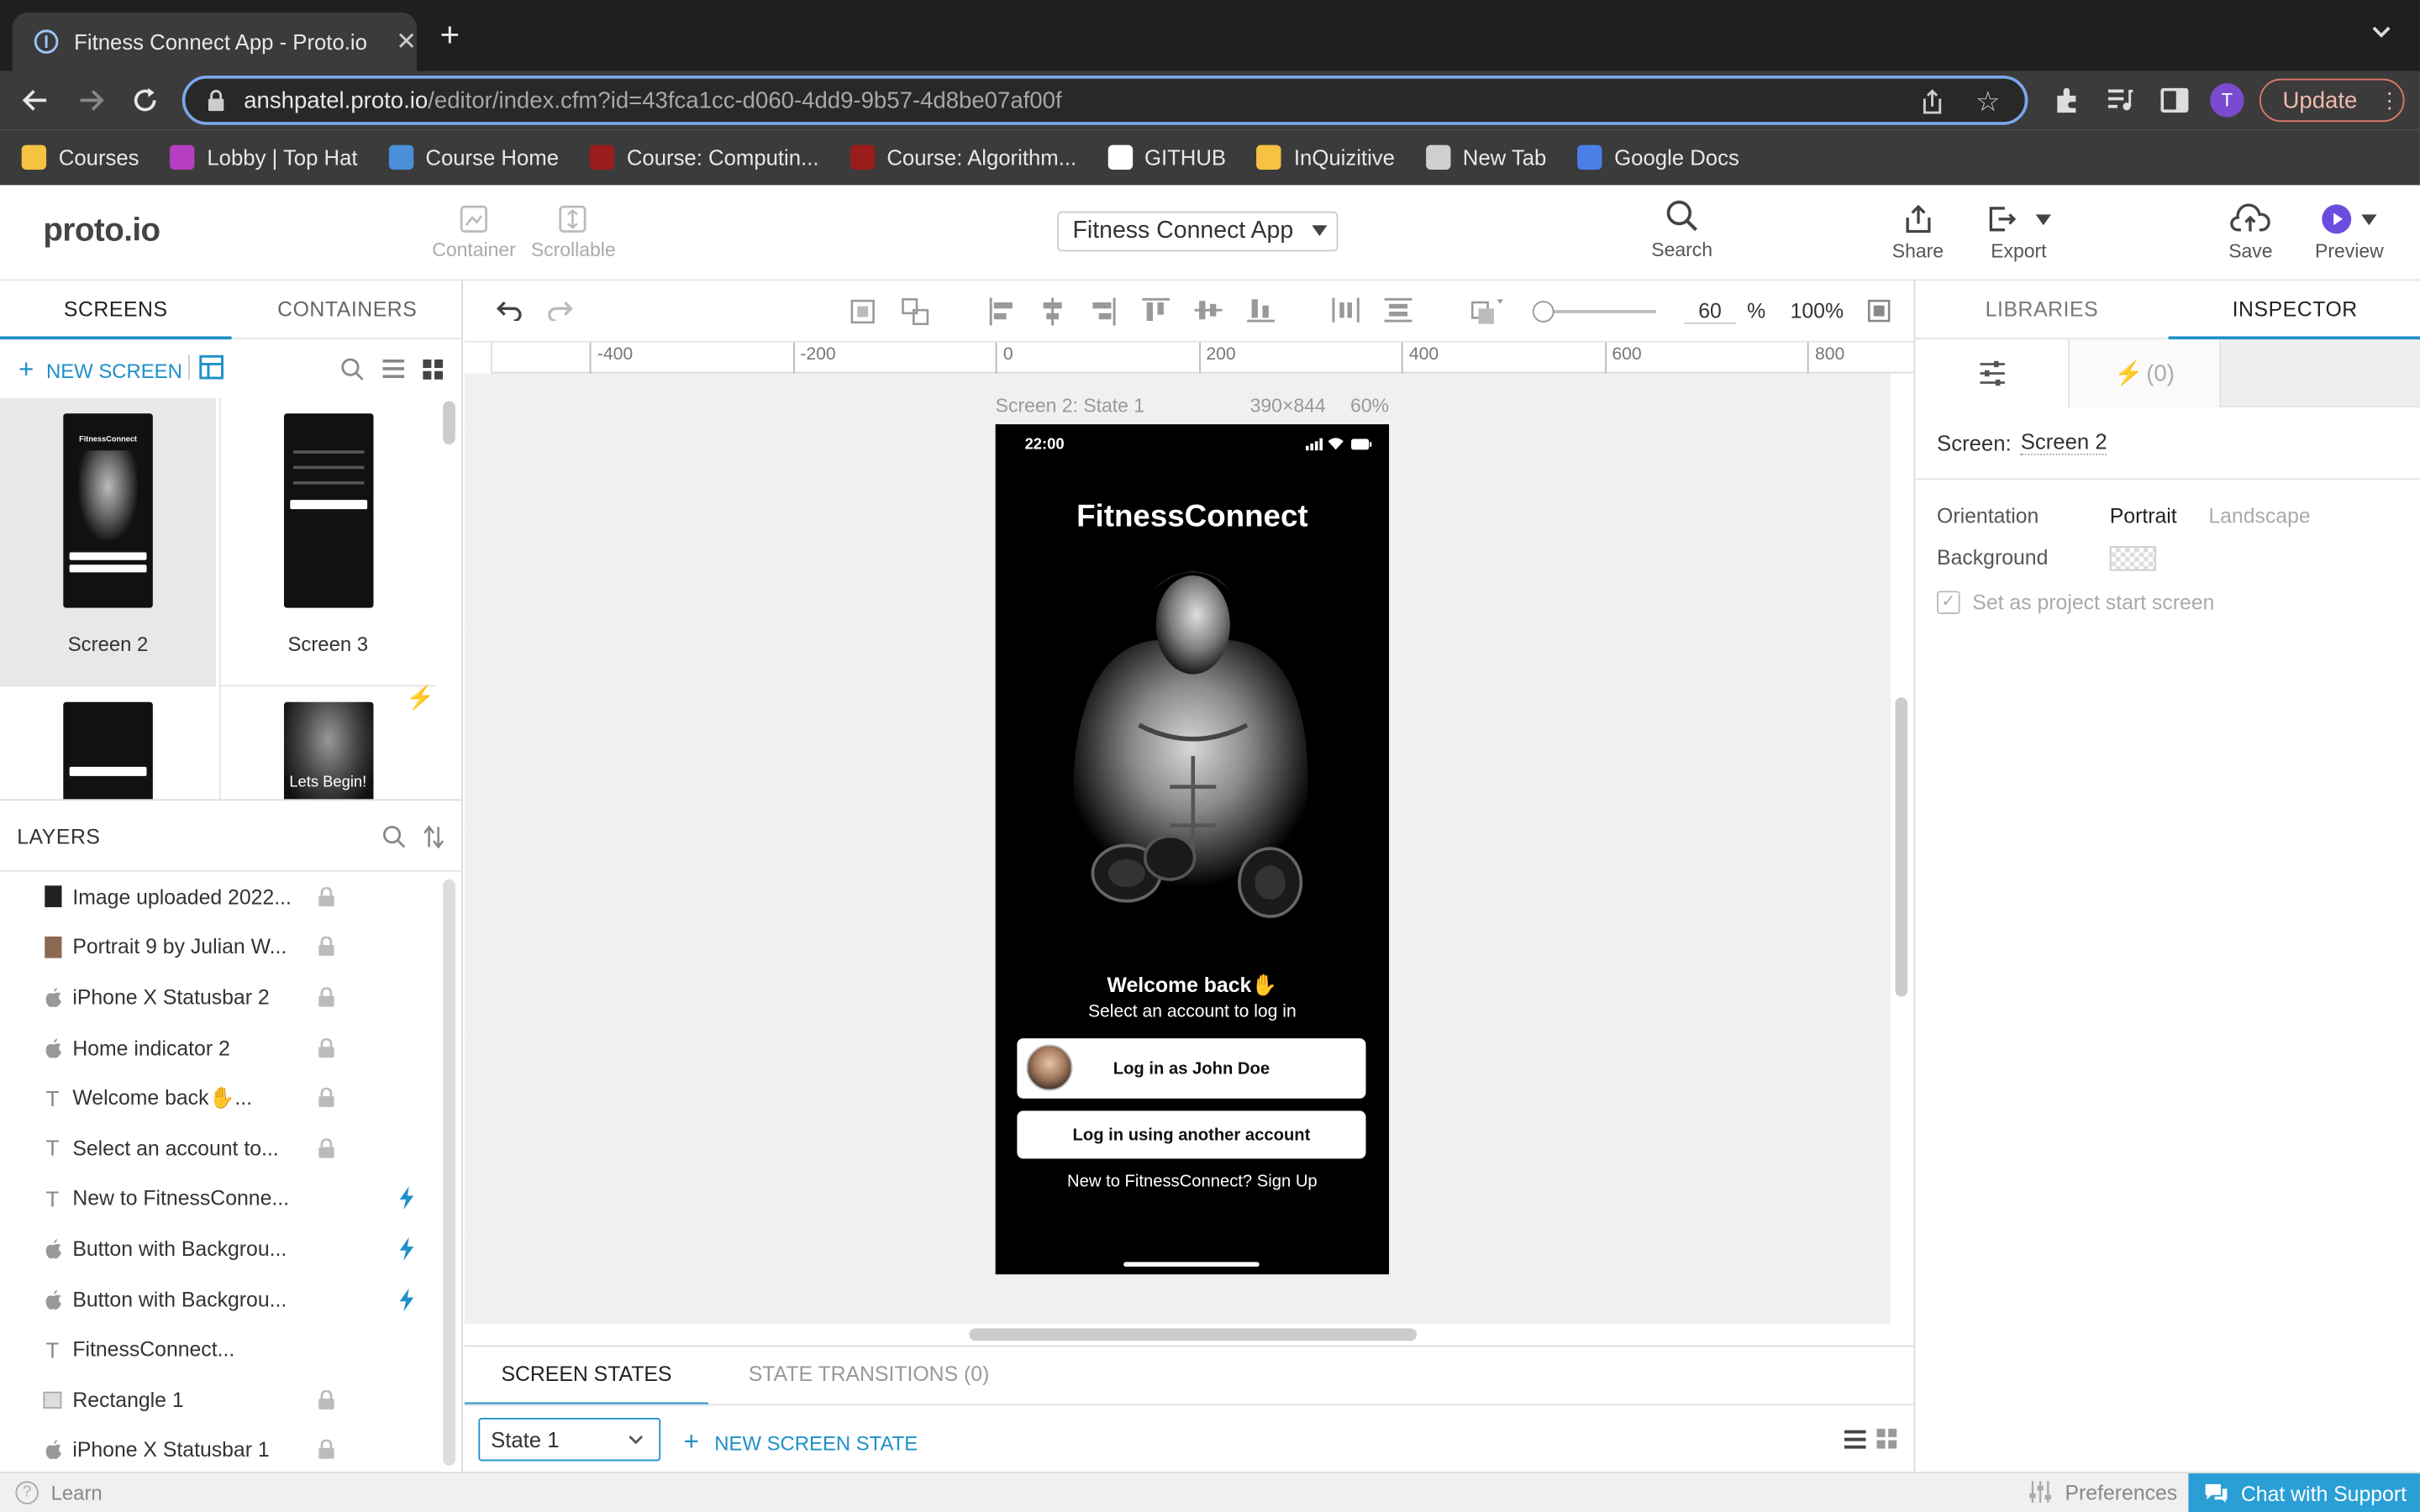 The width and height of the screenshot is (2420, 1512). Describe the element at coordinates (2349, 232) in the screenshot. I see `preview-button: Preview` at that location.